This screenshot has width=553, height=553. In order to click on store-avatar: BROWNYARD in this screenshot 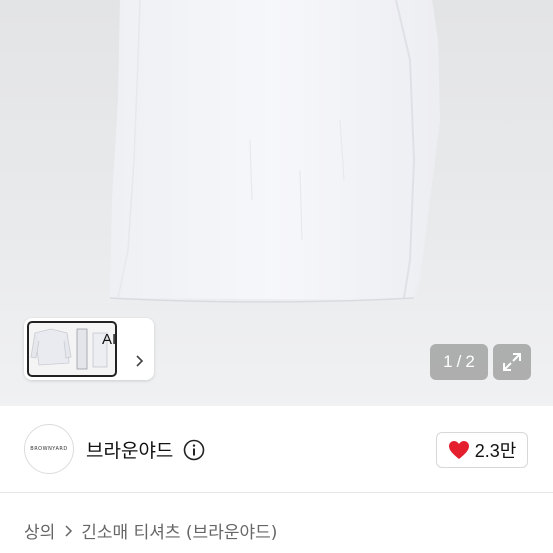, I will do `click(49, 449)`.